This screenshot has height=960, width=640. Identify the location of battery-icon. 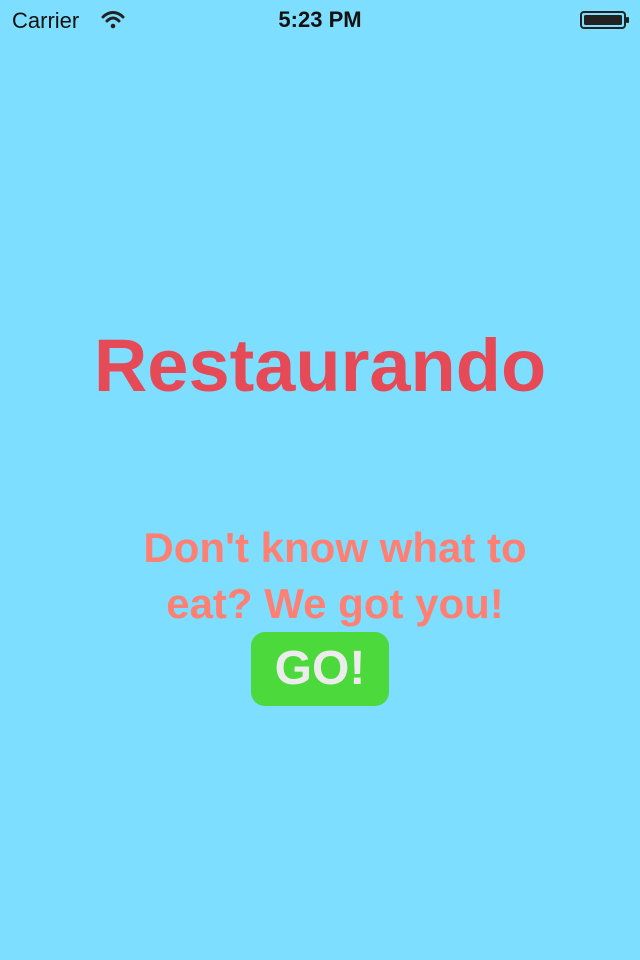
(604, 20).